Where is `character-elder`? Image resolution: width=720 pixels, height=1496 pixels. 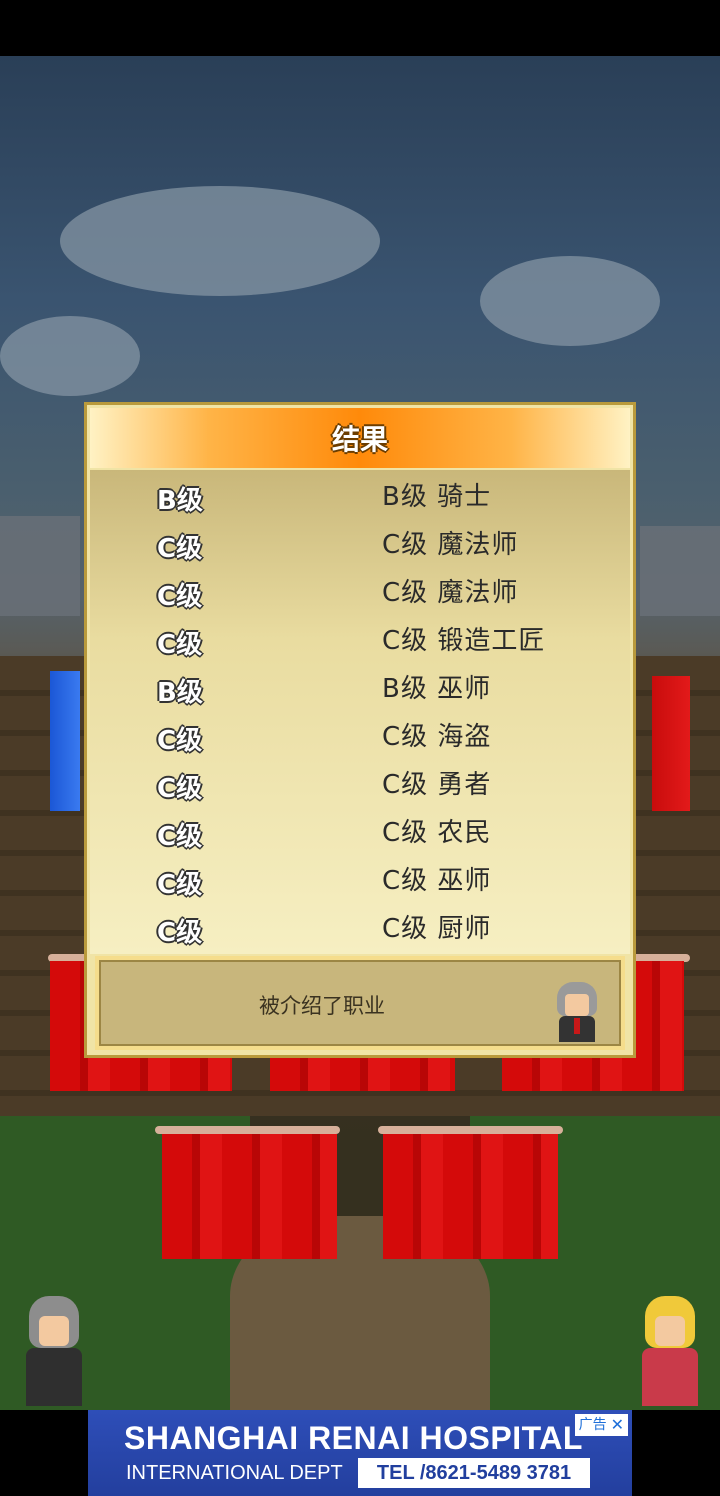
character-elder is located at coordinates (54, 1351).